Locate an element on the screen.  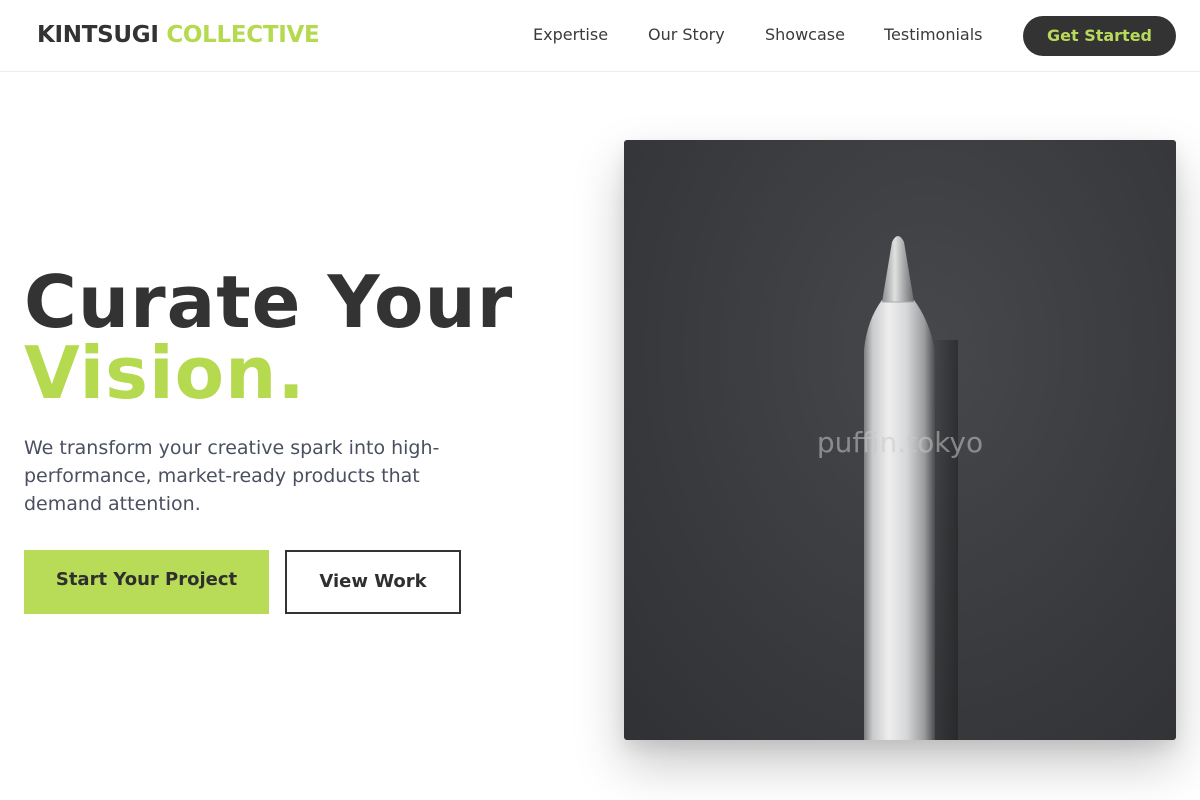
logo-text-accent: COLLECTIVE is located at coordinates (243, 35).